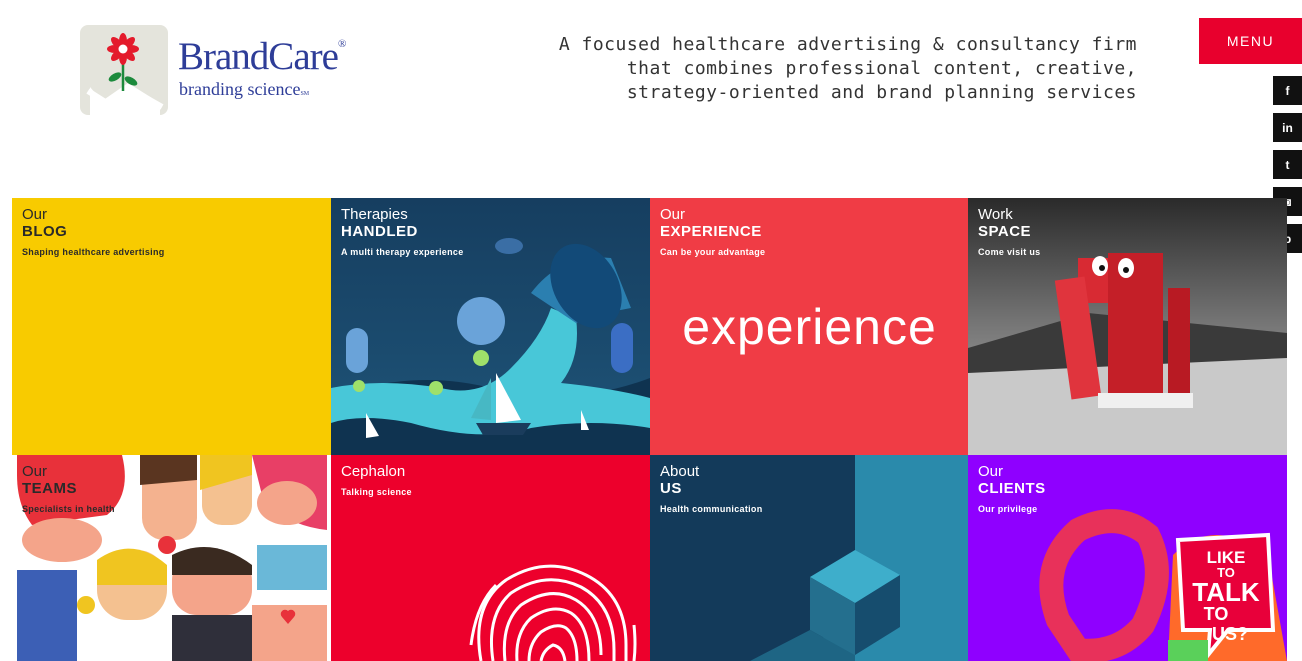 This screenshot has height=661, width=1302. I want to click on tile-about-us: About US Health communication, so click(809, 558).